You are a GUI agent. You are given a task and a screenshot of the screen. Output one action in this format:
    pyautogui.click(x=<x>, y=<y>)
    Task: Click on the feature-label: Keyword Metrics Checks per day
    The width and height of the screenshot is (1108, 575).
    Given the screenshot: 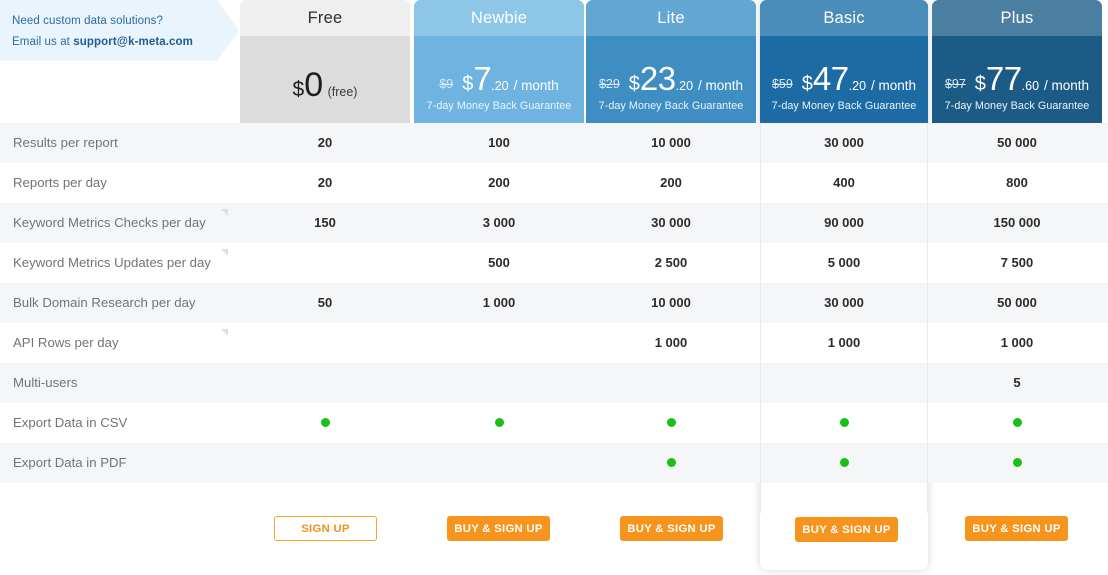 What is the action you would take?
    pyautogui.click(x=109, y=222)
    